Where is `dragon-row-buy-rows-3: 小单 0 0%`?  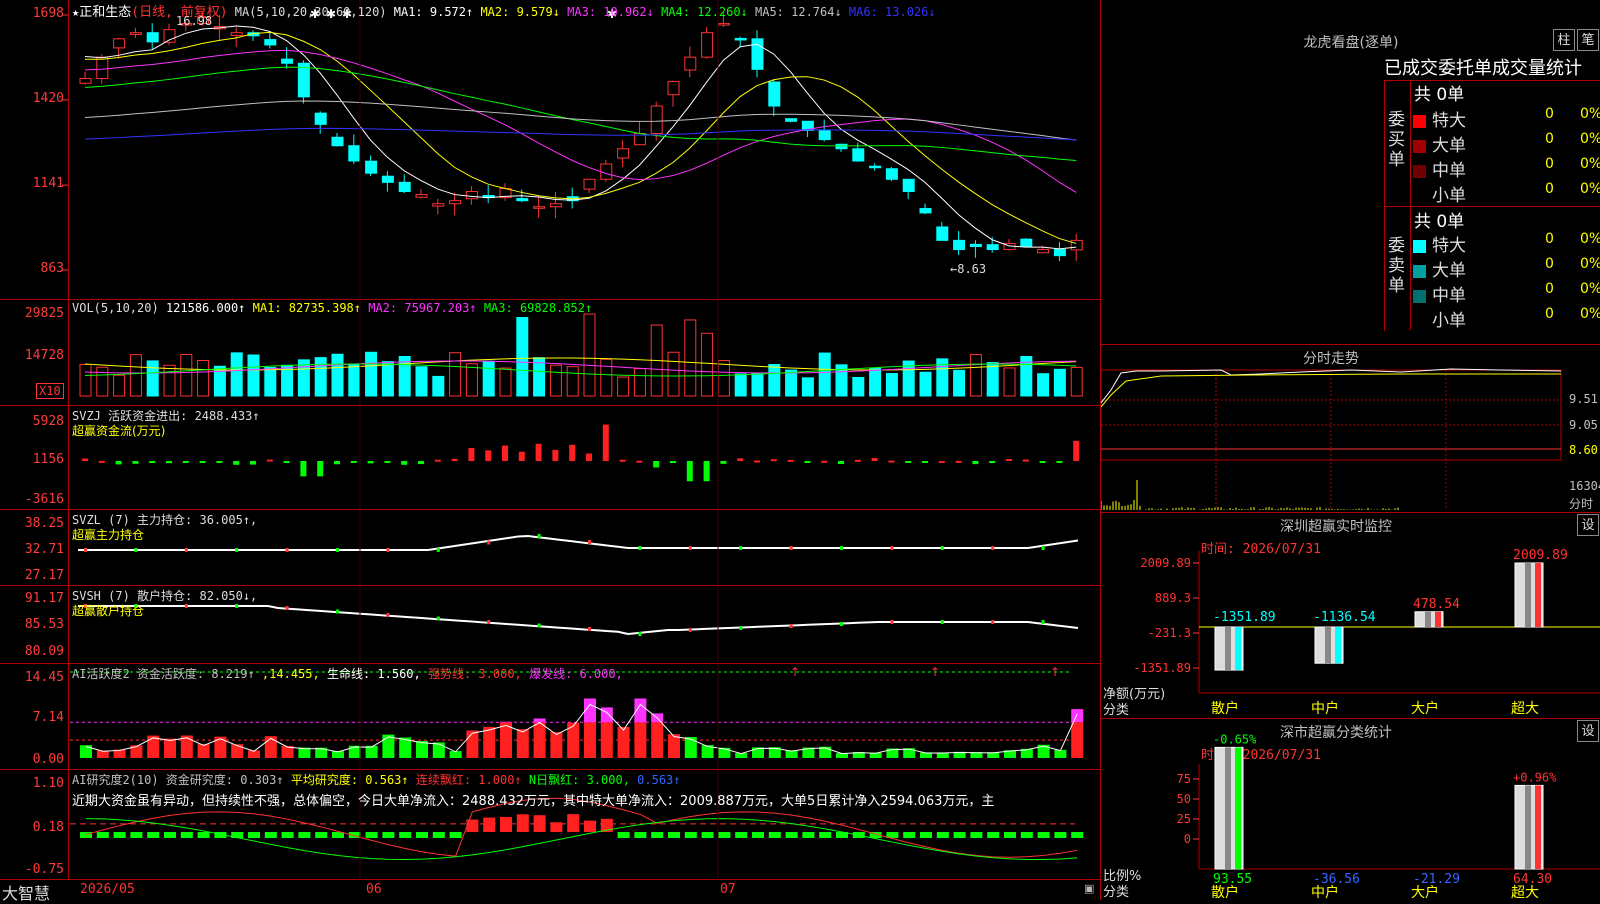
dragon-row-buy-rows-3: 小单 0 0% is located at coordinates (1506, 193).